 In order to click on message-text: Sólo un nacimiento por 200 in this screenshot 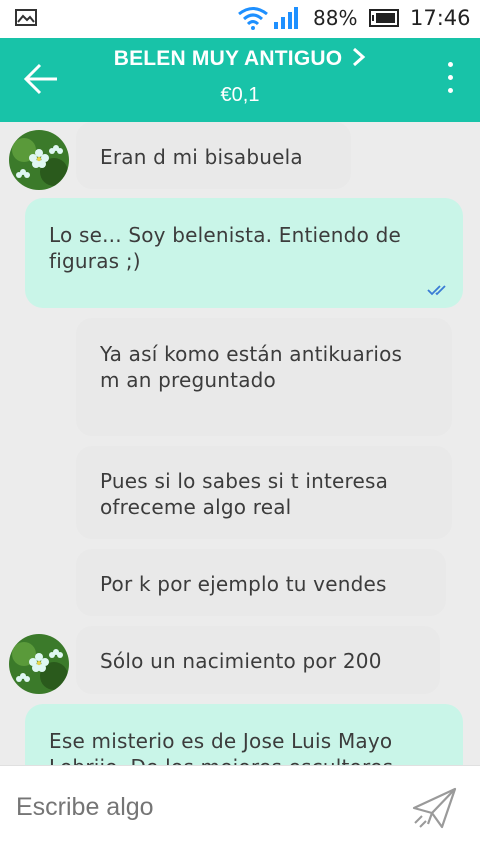, I will do `click(241, 661)`.